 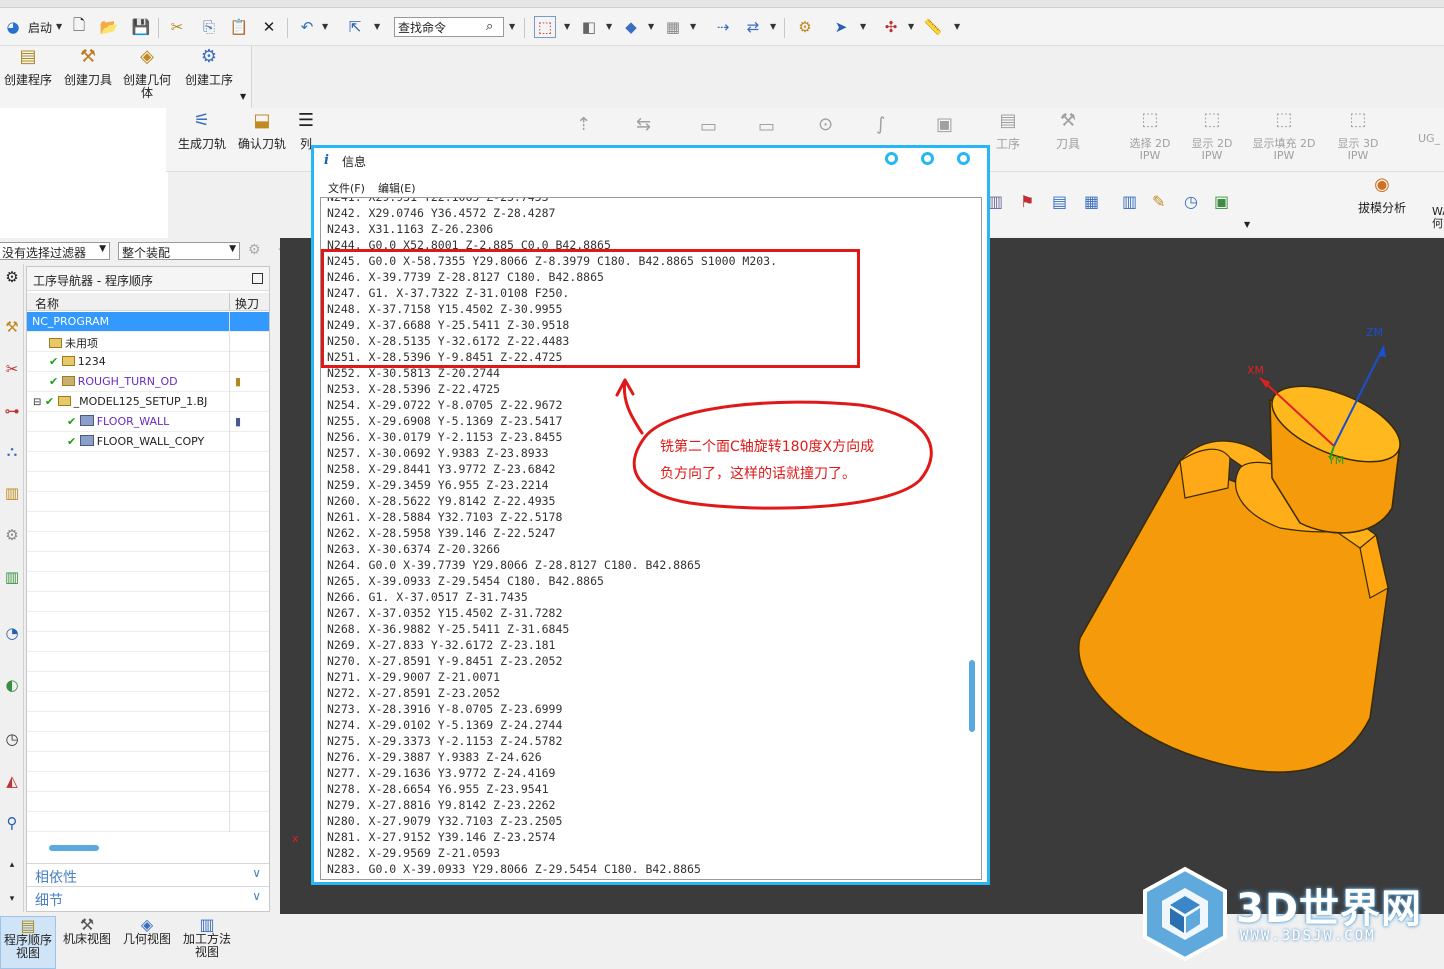 What do you see at coordinates (88, 66) in the screenshot?
I see `create-tool-button: ⚒ 创建刀具` at bounding box center [88, 66].